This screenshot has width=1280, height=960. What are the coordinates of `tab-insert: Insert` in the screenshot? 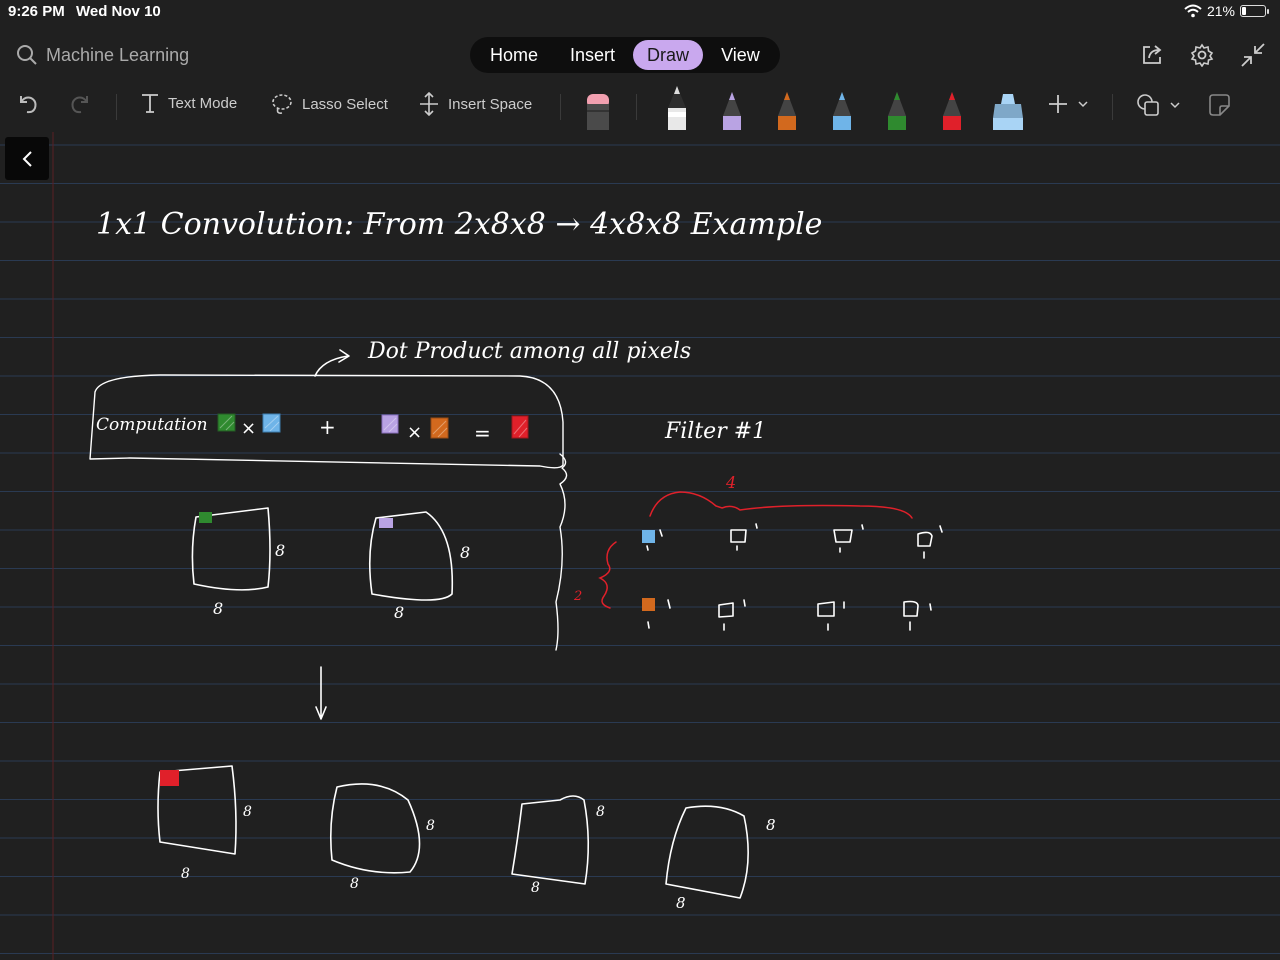 It's located at (592, 55).